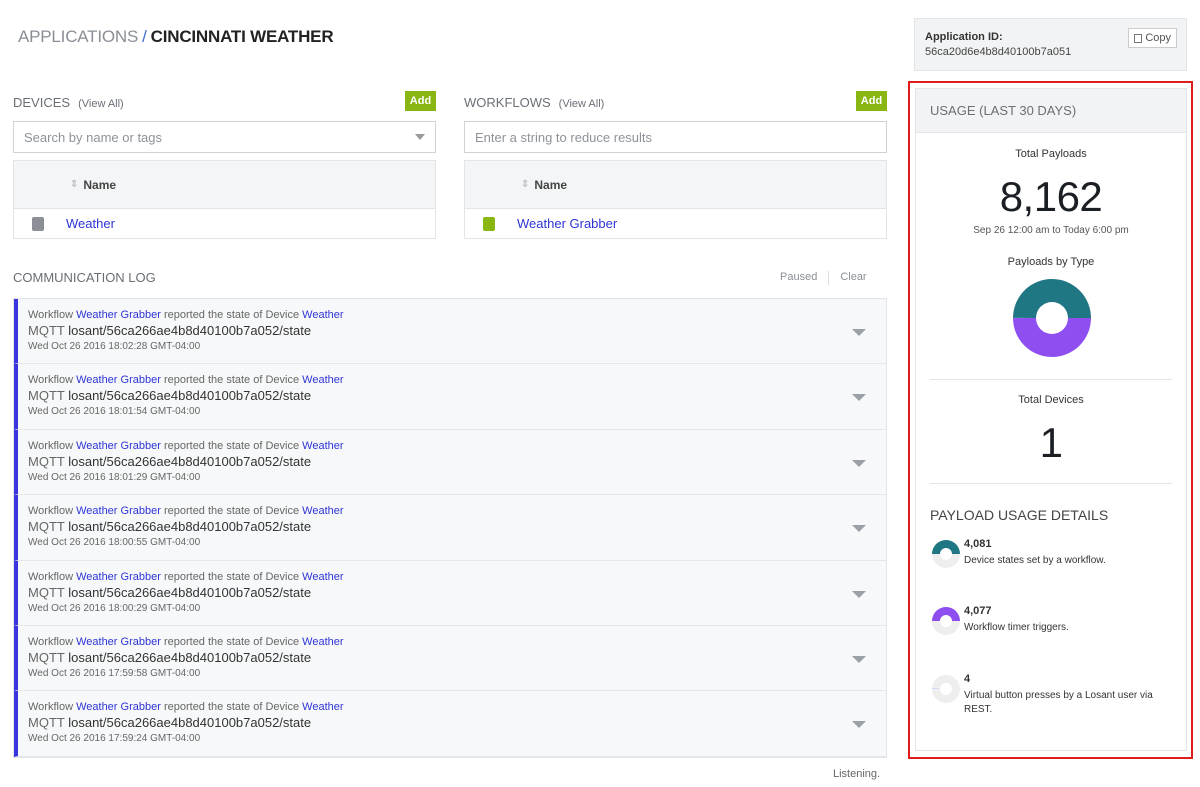 The height and width of the screenshot is (787, 1200). Describe the element at coordinates (224, 223) in the screenshot. I see `table-row: Weather` at that location.